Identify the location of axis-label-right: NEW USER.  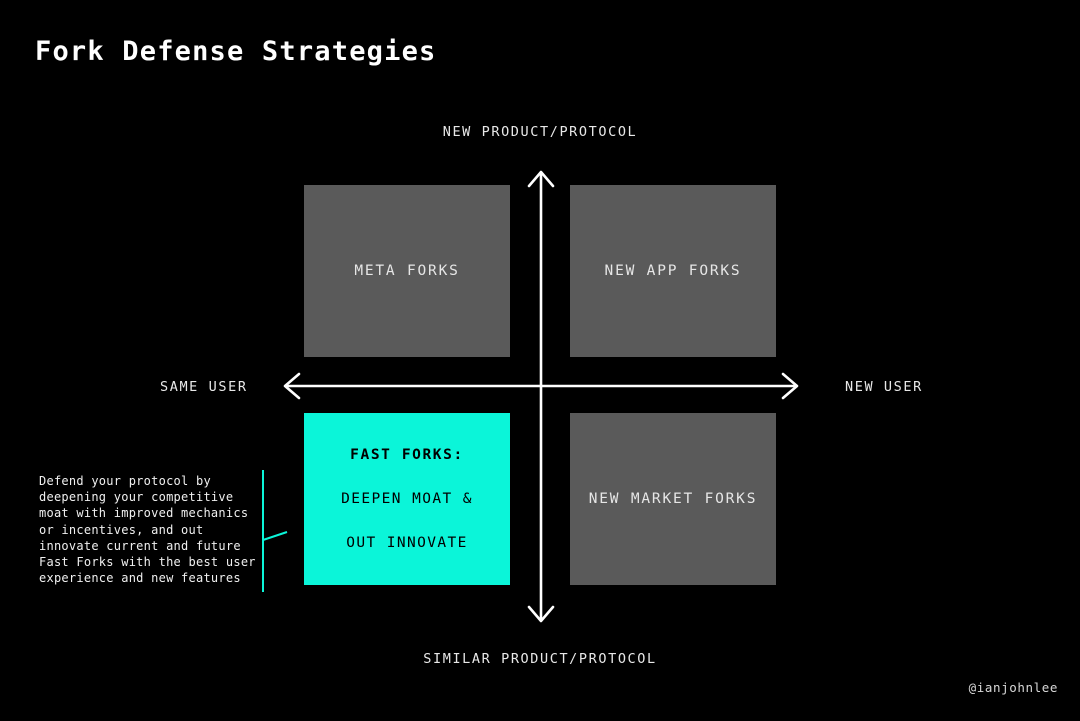
(884, 387).